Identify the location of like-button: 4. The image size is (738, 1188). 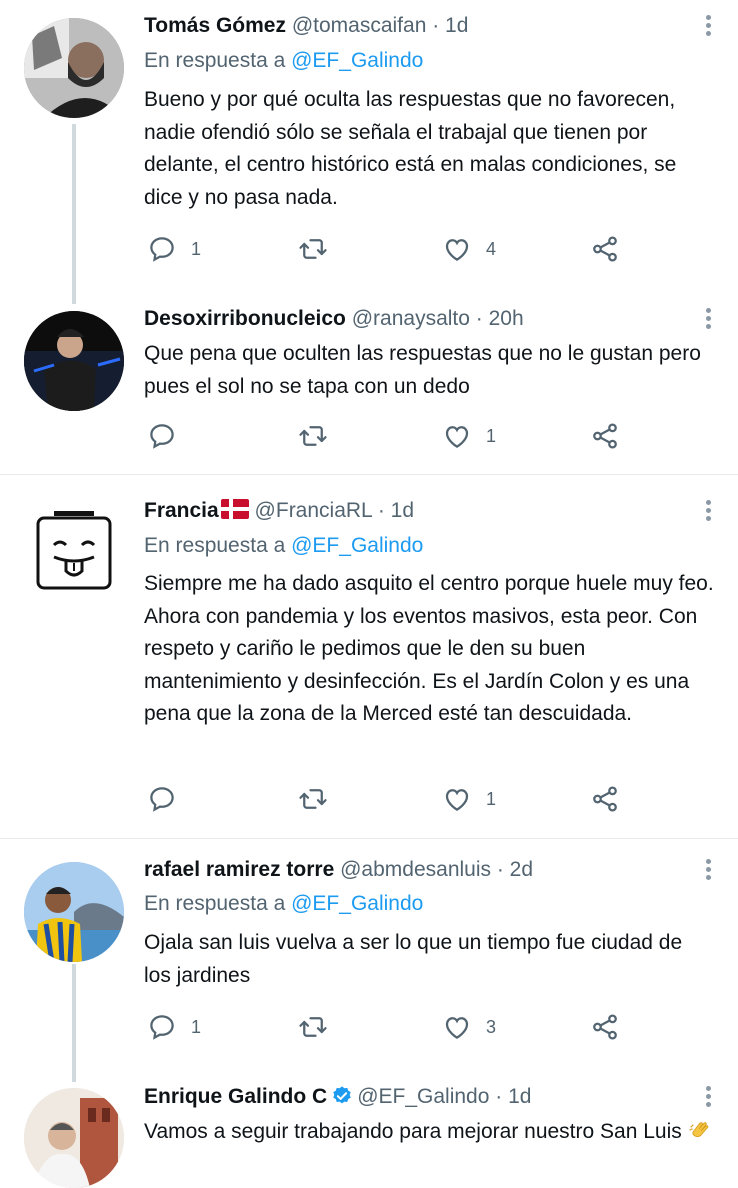
(469, 249).